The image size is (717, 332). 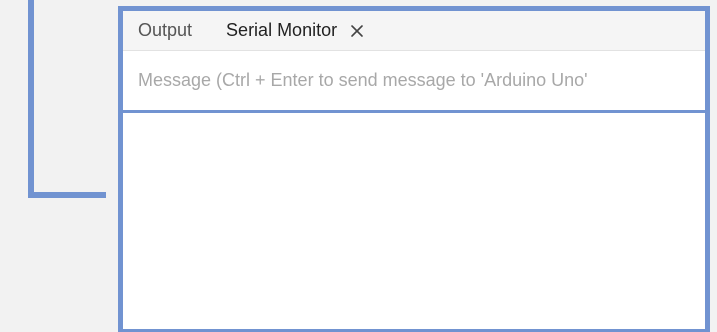 I want to click on tab-output-label: Output, so click(x=165, y=30).